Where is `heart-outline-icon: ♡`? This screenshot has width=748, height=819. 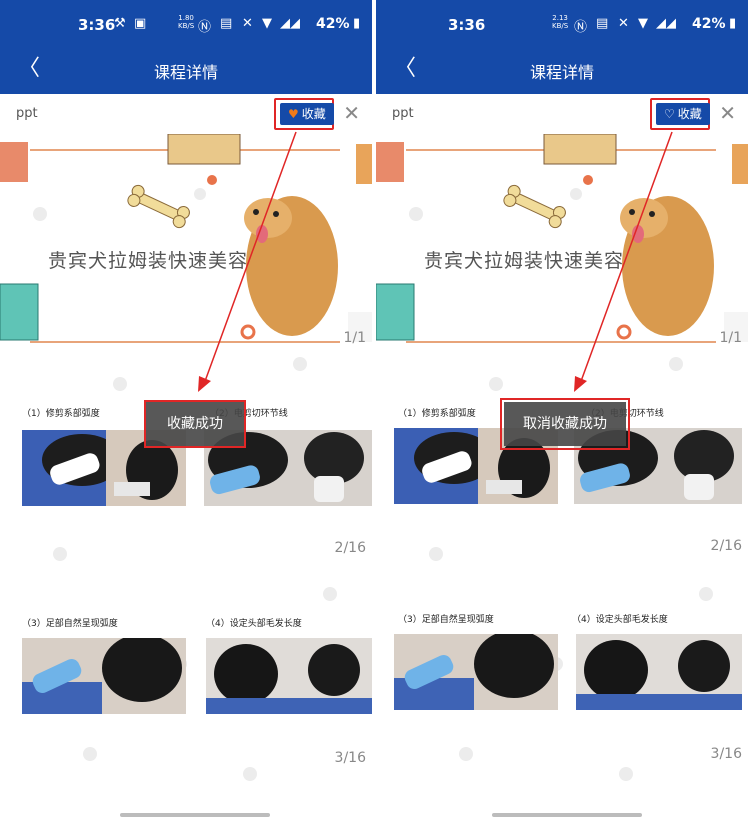 heart-outline-icon: ♡ is located at coordinates (669, 114).